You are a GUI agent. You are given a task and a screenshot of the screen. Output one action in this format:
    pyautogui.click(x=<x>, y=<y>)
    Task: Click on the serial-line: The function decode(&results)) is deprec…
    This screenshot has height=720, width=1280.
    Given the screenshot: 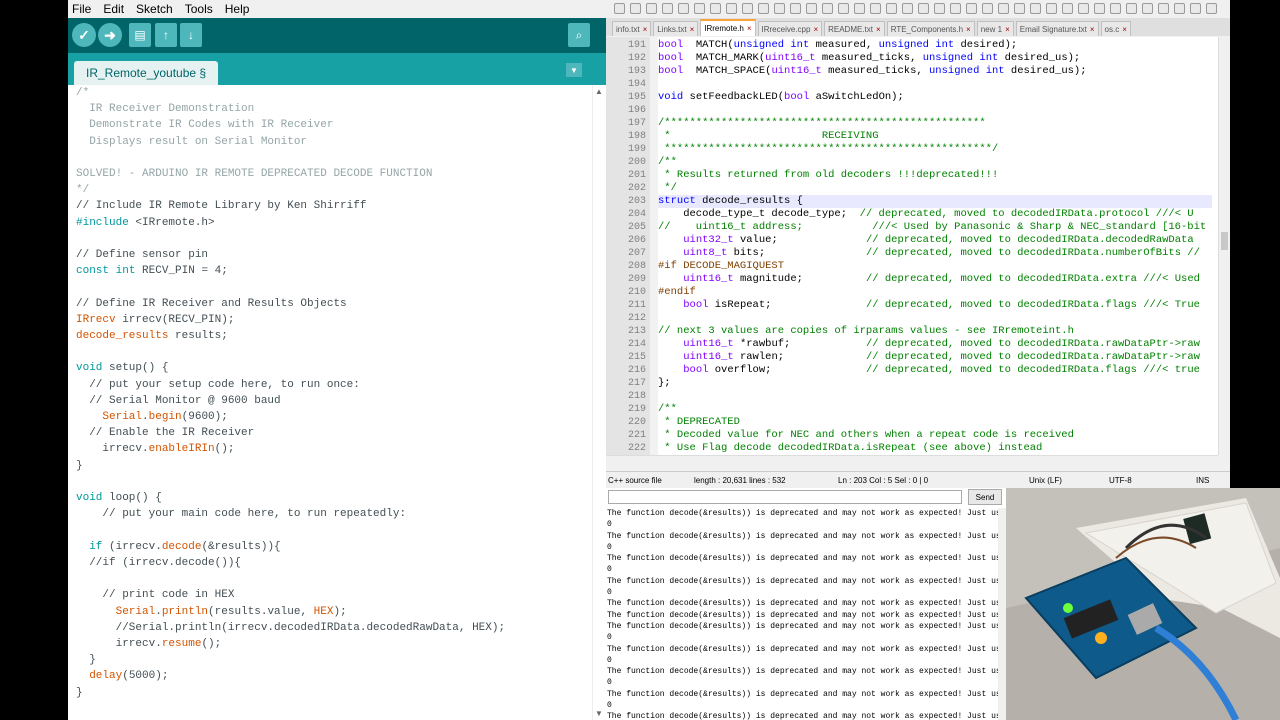 What is the action you would take?
    pyautogui.click(x=802, y=649)
    